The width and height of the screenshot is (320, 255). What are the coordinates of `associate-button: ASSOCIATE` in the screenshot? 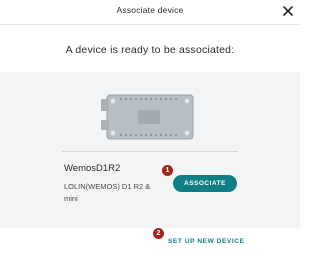 It's located at (205, 183).